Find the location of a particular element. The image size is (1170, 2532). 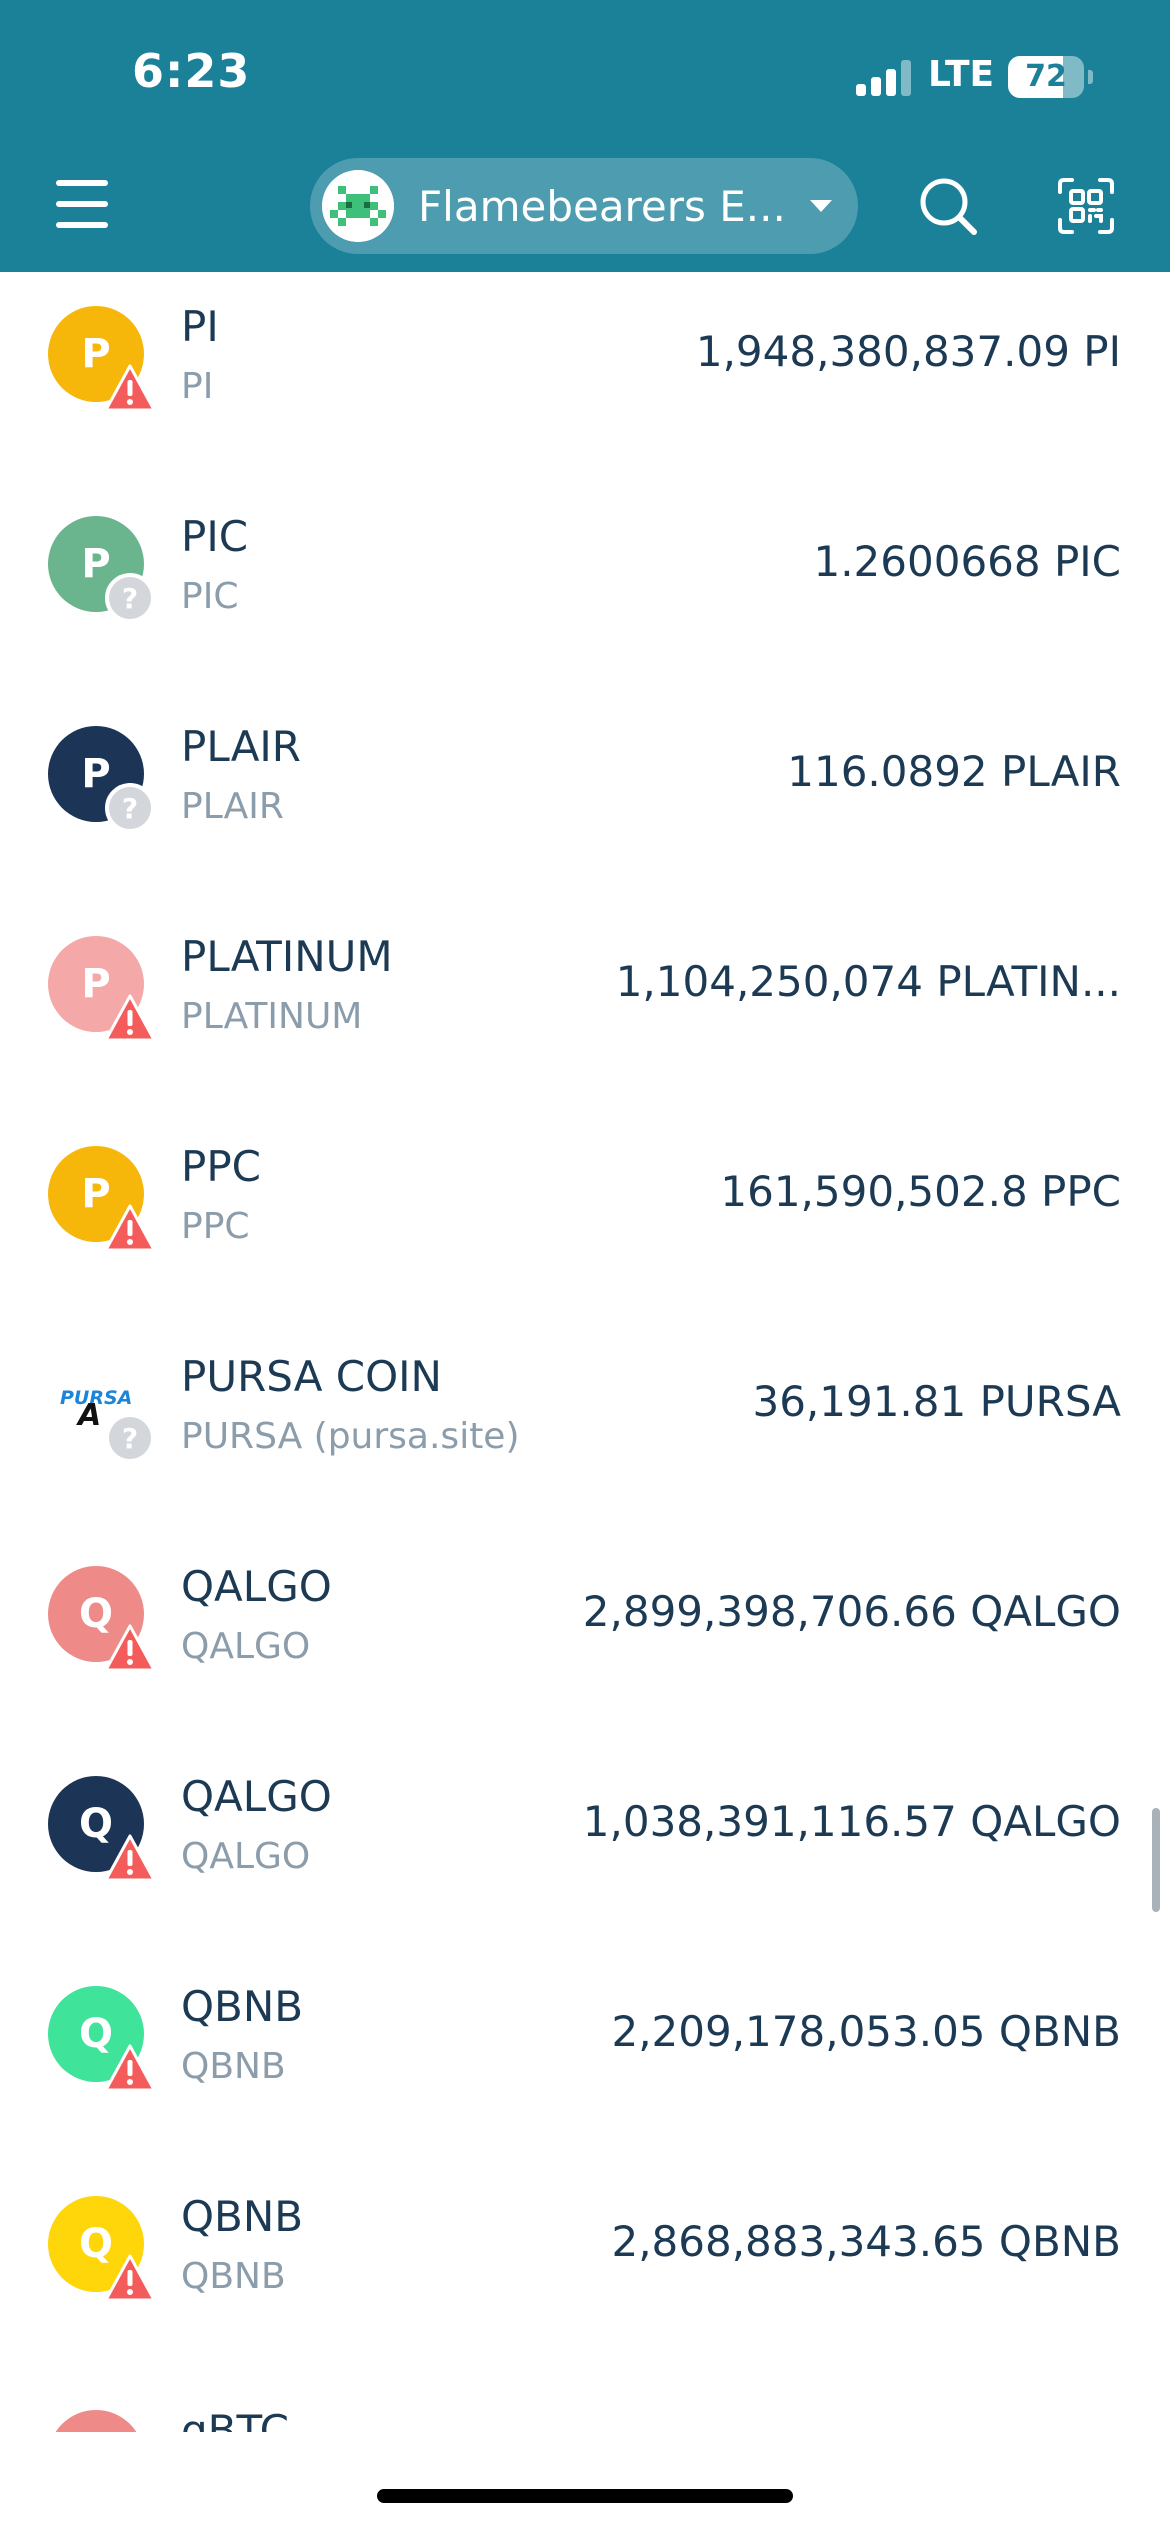

token-name: PI is located at coordinates (200, 326).